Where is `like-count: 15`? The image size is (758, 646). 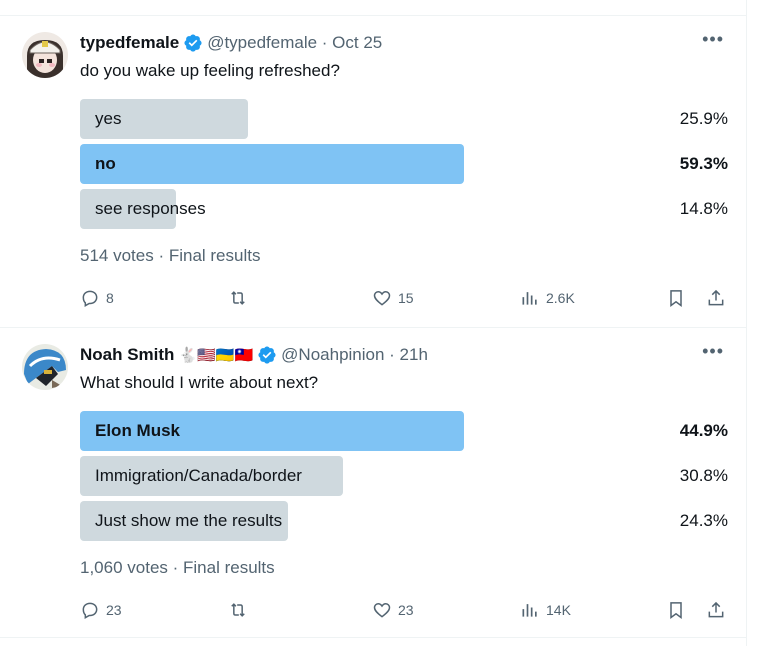 like-count: 15 is located at coordinates (406, 298).